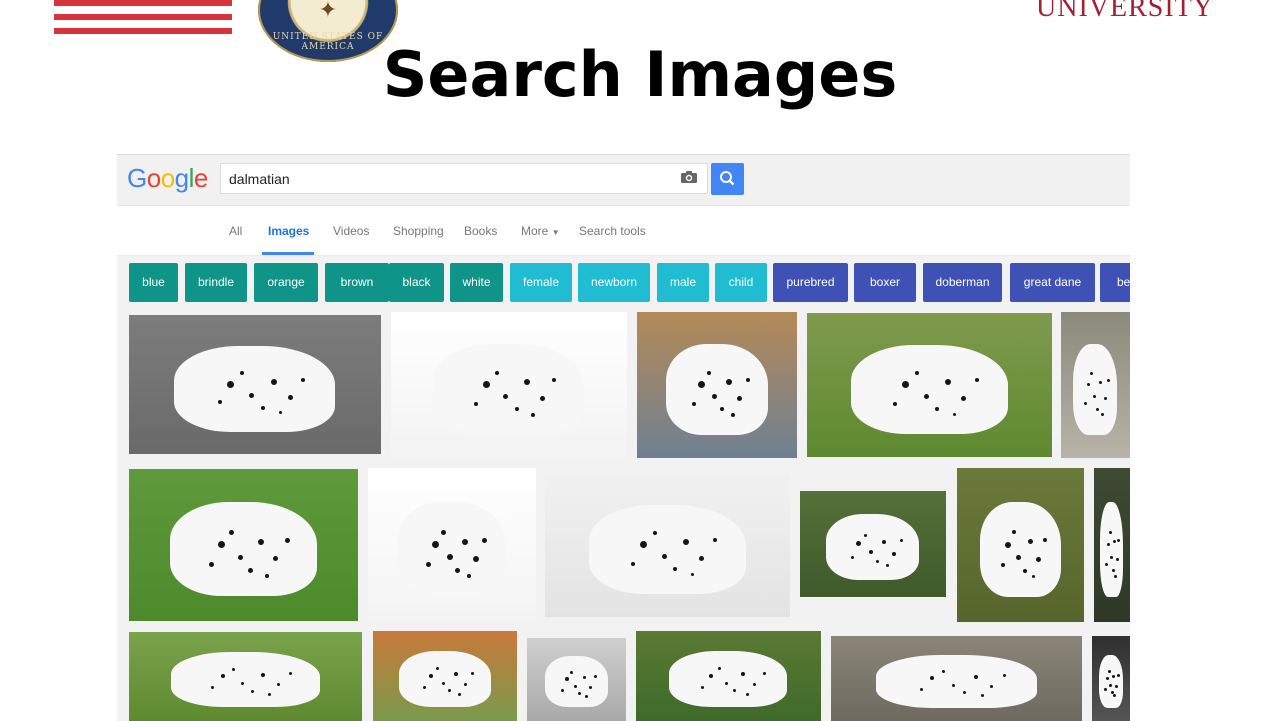 This screenshot has height=721, width=1280. I want to click on search-input: dalmatian, so click(464, 178).